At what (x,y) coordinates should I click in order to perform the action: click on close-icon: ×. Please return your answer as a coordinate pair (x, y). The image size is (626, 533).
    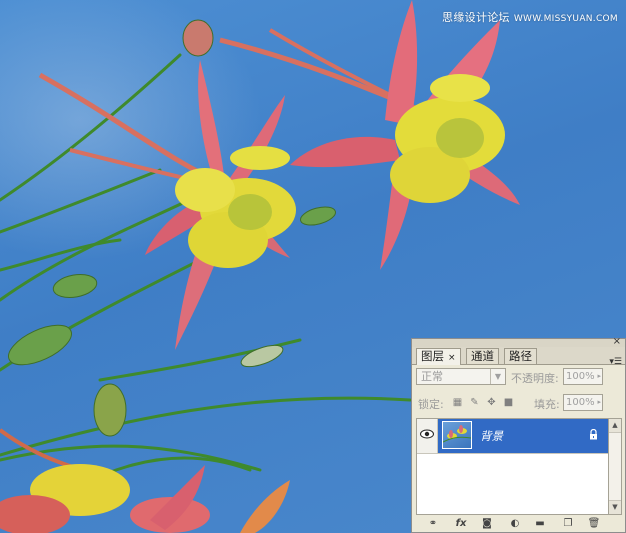
    Looking at the image, I should click on (616, 341).